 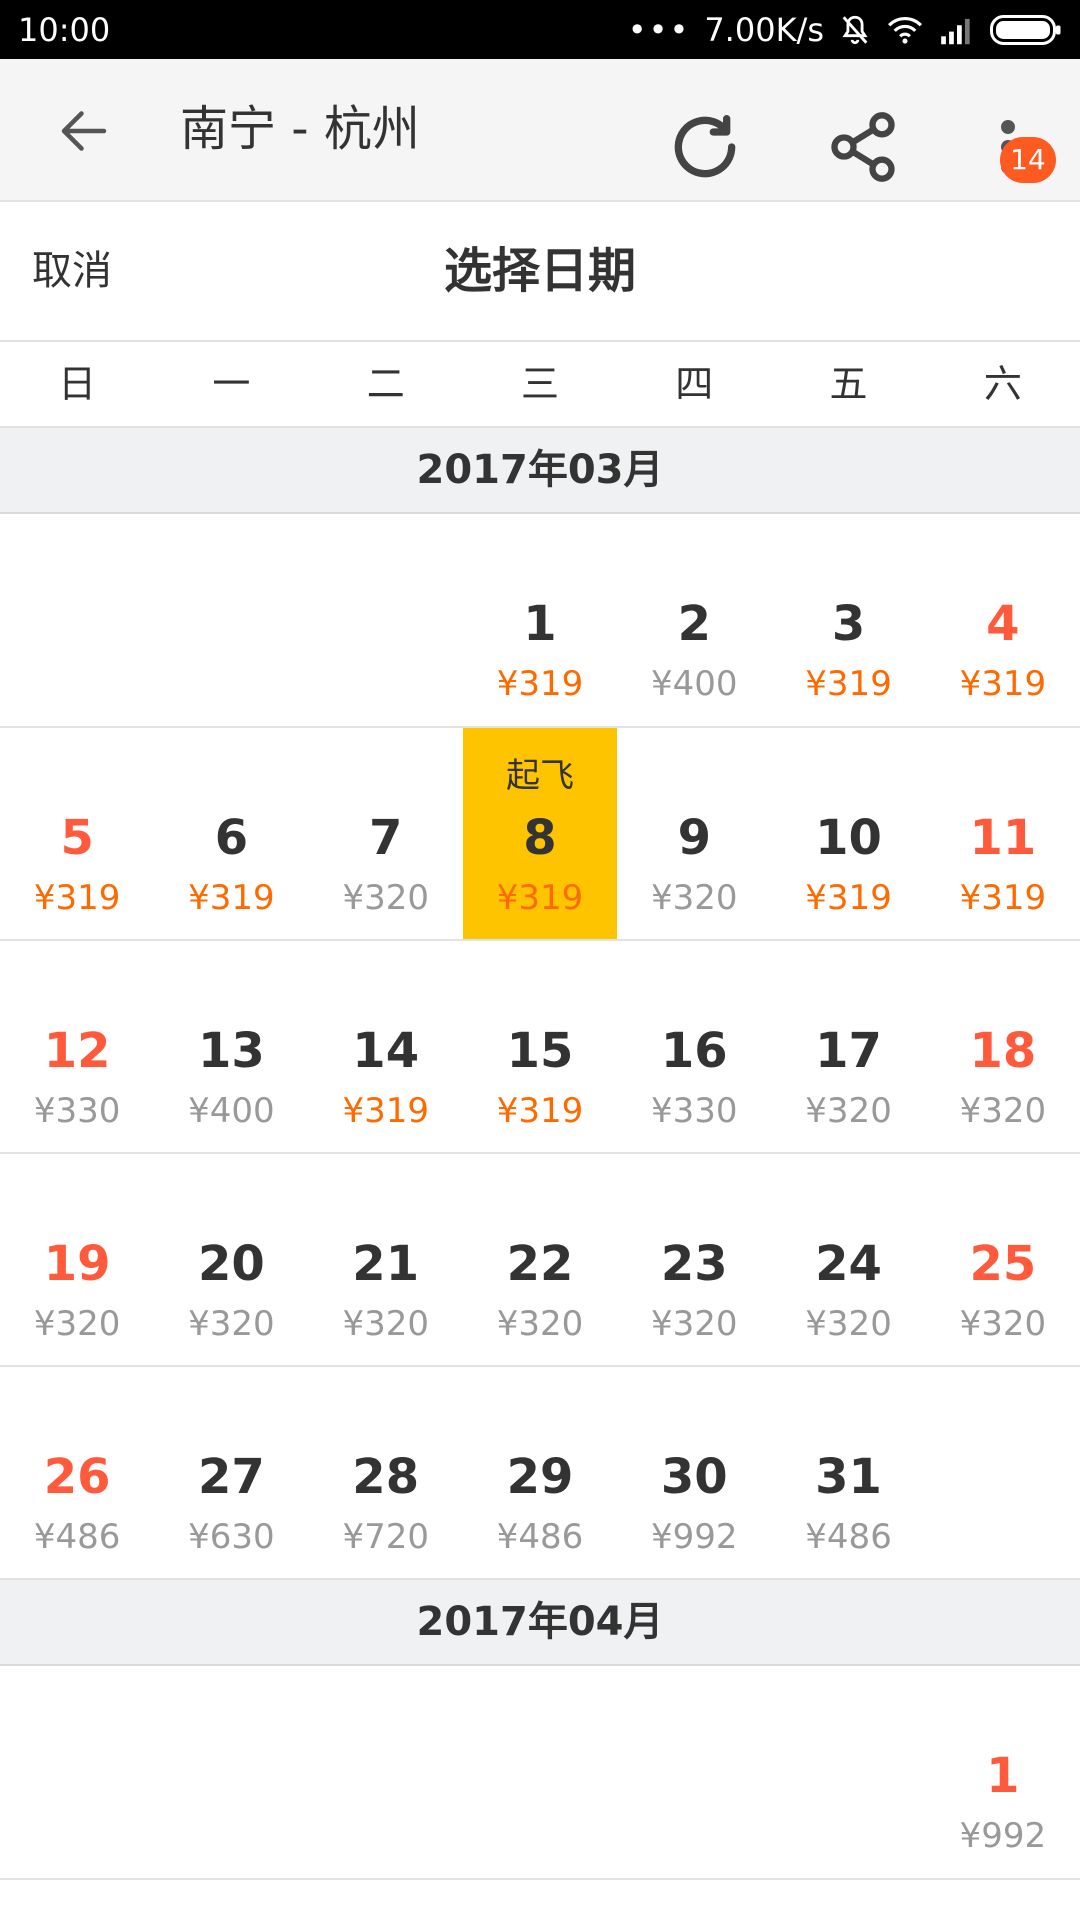 I want to click on notification-badge: 14, so click(x=1028, y=160).